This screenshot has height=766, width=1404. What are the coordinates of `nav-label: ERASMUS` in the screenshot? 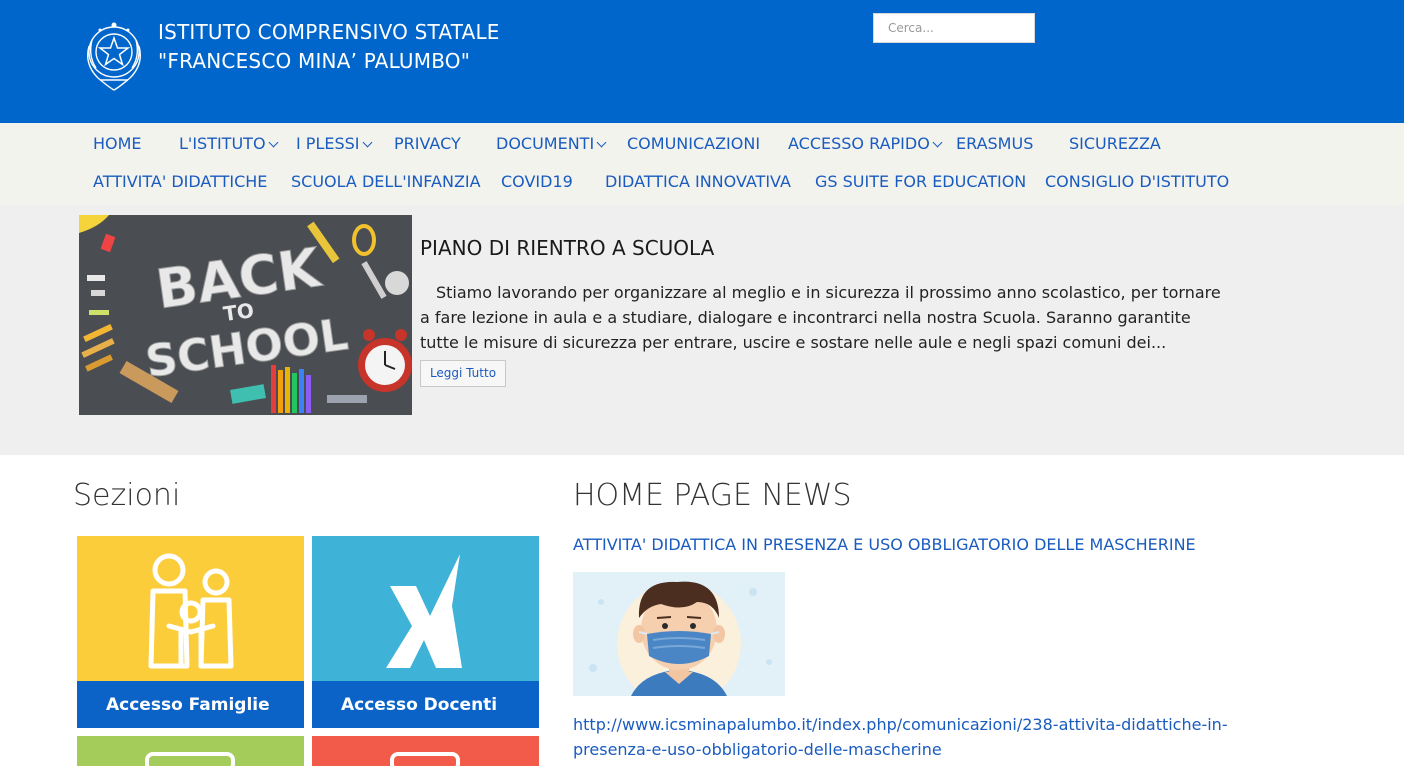 It's located at (995, 143).